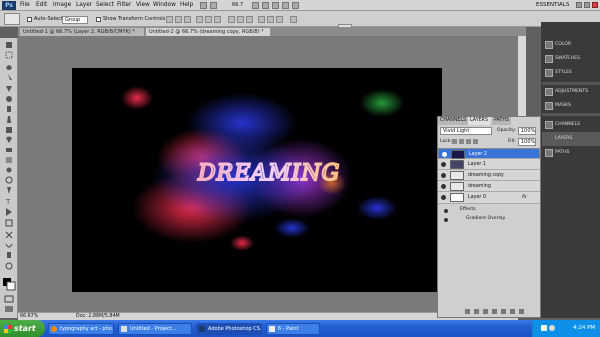 This screenshot has width=600, height=337. I want to click on path-select-tool-icon, so click(9, 212).